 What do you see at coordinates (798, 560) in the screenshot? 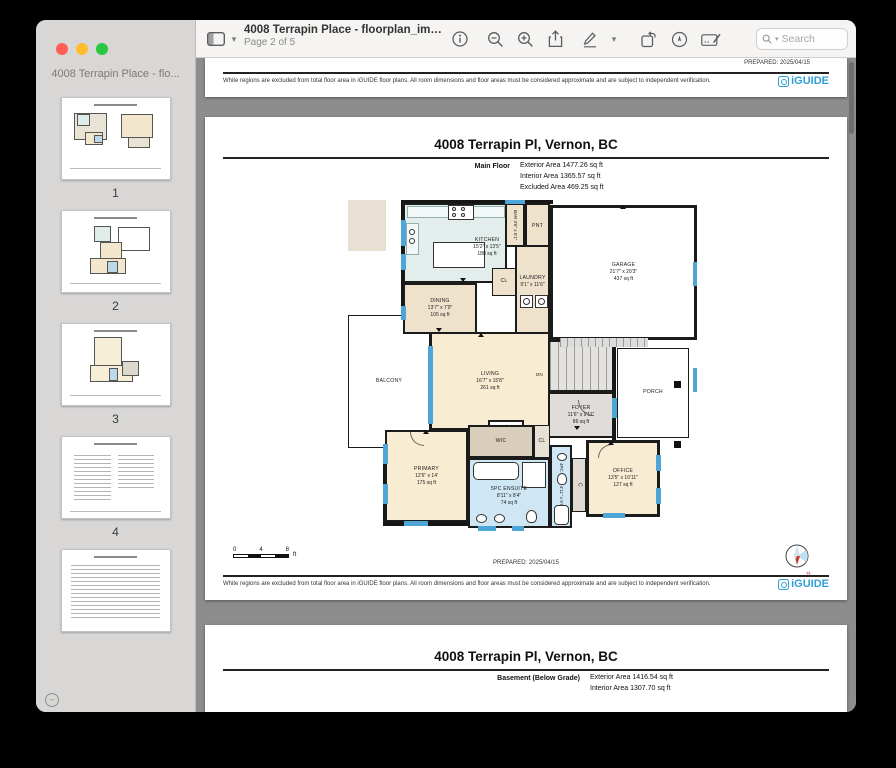
I see `compass-icon: N` at bounding box center [798, 560].